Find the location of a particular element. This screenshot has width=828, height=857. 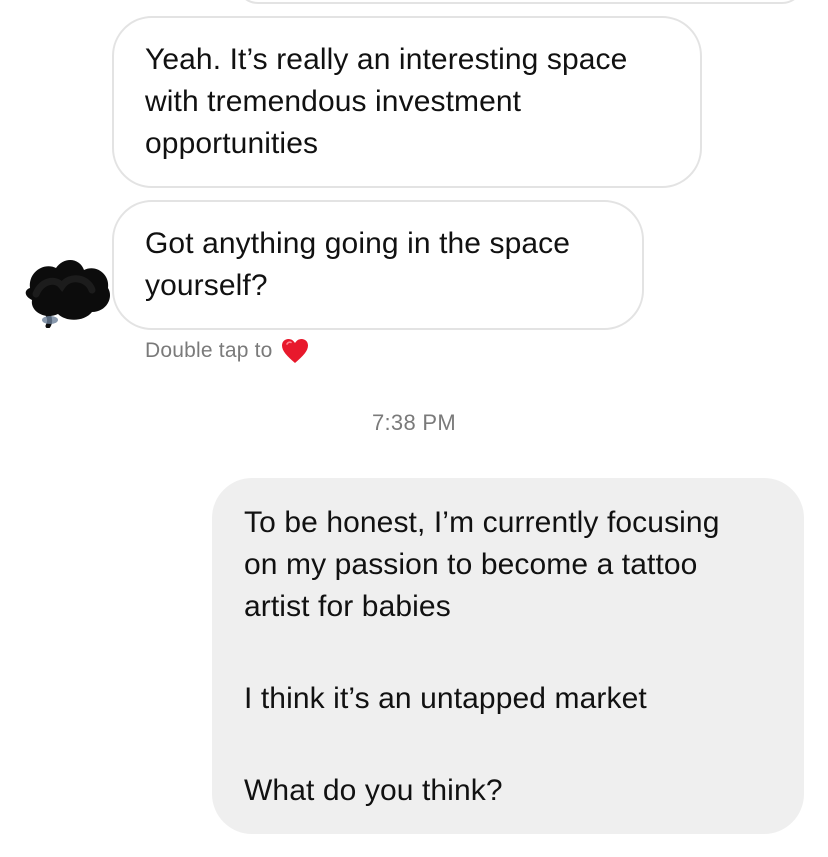

avatar-redaction-scribble is located at coordinates (68, 294).